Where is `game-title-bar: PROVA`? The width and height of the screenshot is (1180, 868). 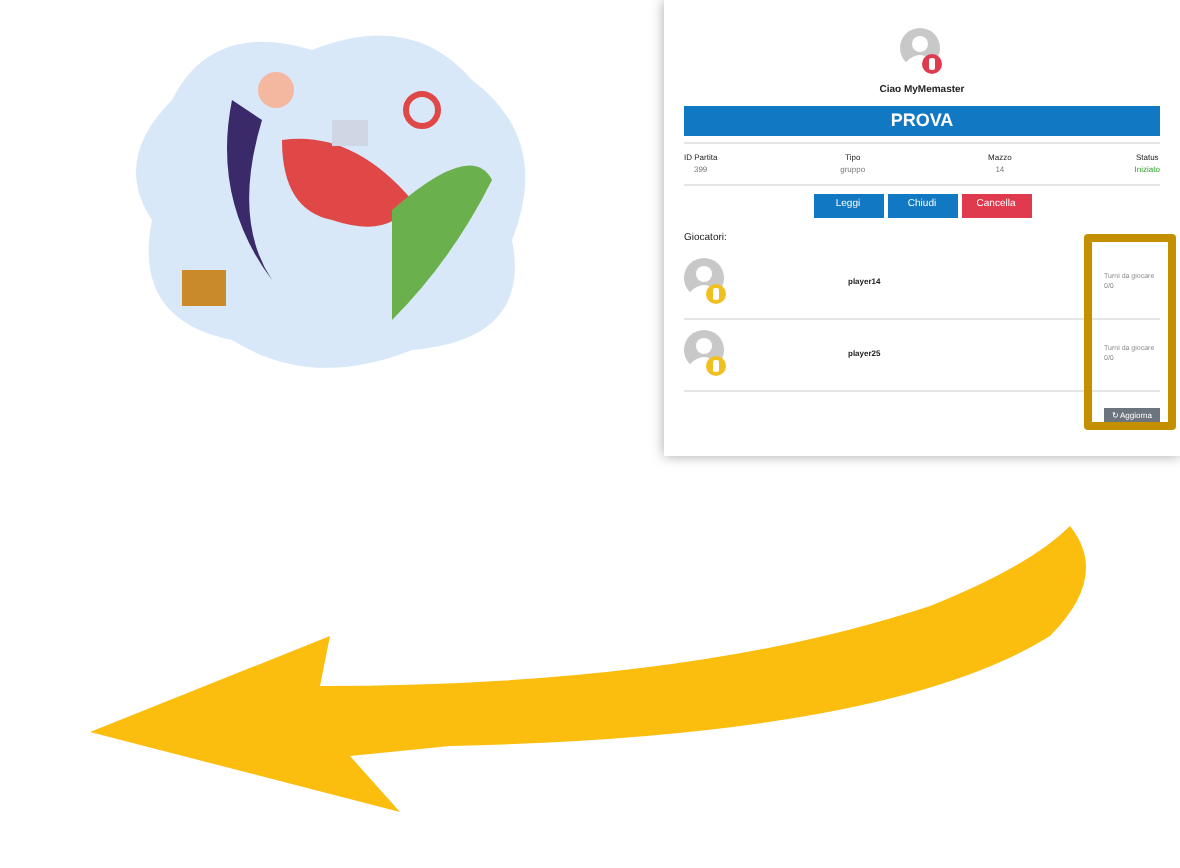 game-title-bar: PROVA is located at coordinates (922, 120).